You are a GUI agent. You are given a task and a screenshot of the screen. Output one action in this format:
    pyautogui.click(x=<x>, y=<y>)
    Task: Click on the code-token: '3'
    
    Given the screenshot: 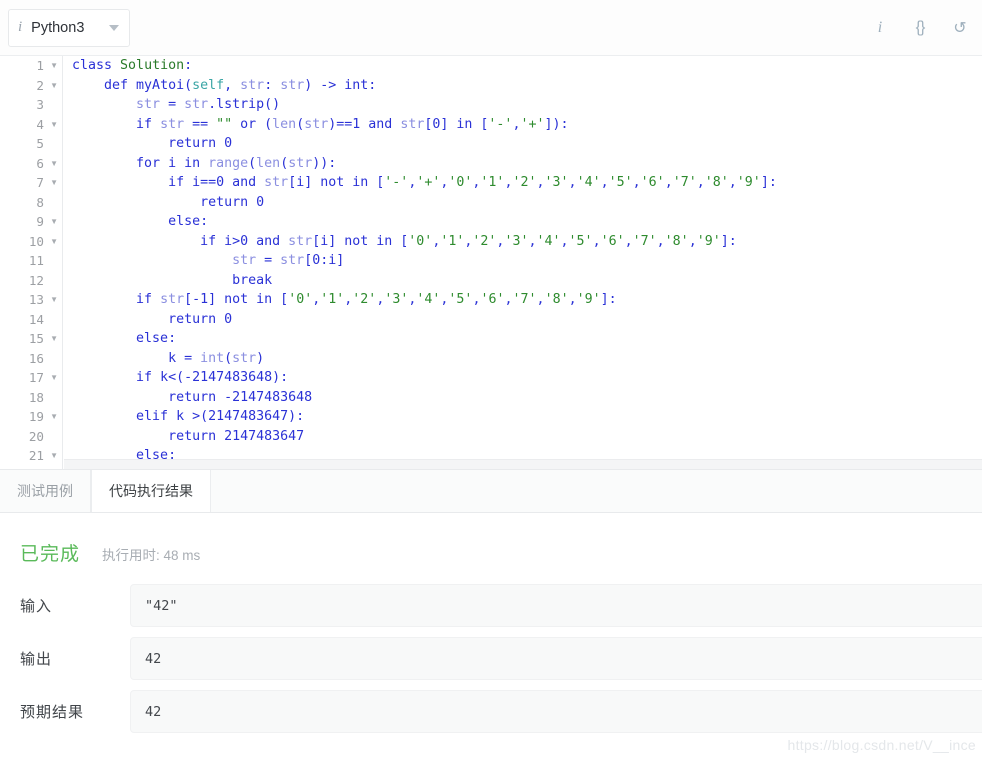 What is the action you would take?
    pyautogui.click(x=396, y=299)
    